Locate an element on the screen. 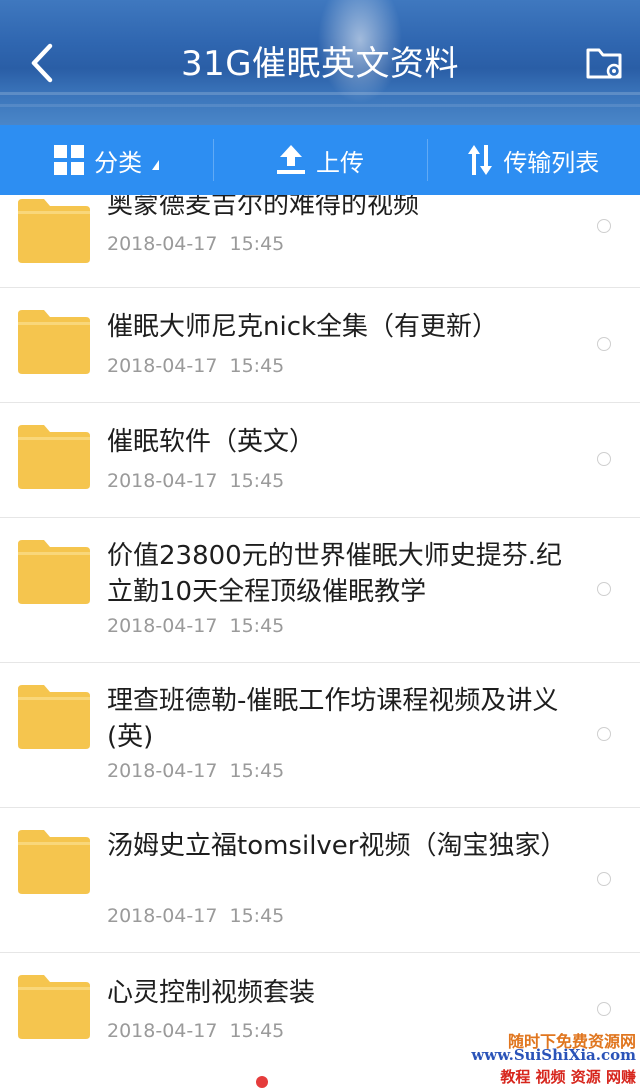  upload-label: 上传 is located at coordinates (339, 162).